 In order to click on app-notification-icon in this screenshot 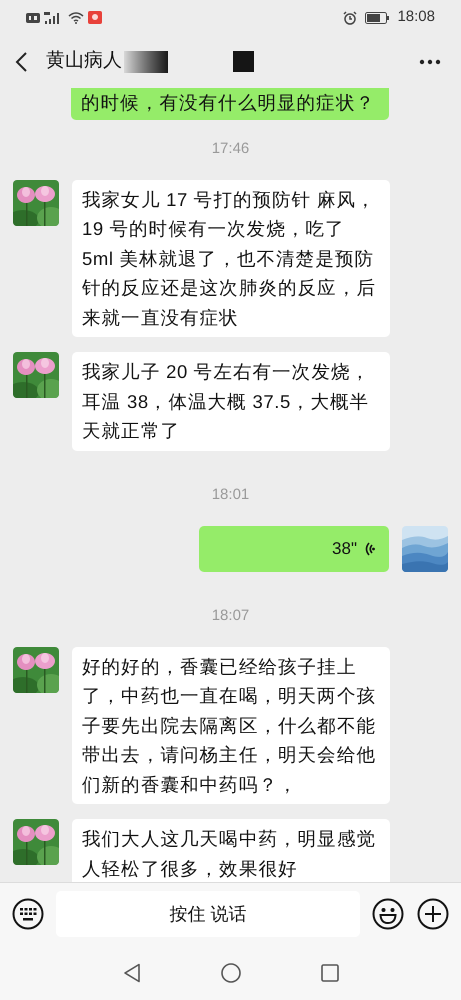, I will do `click(95, 17)`.